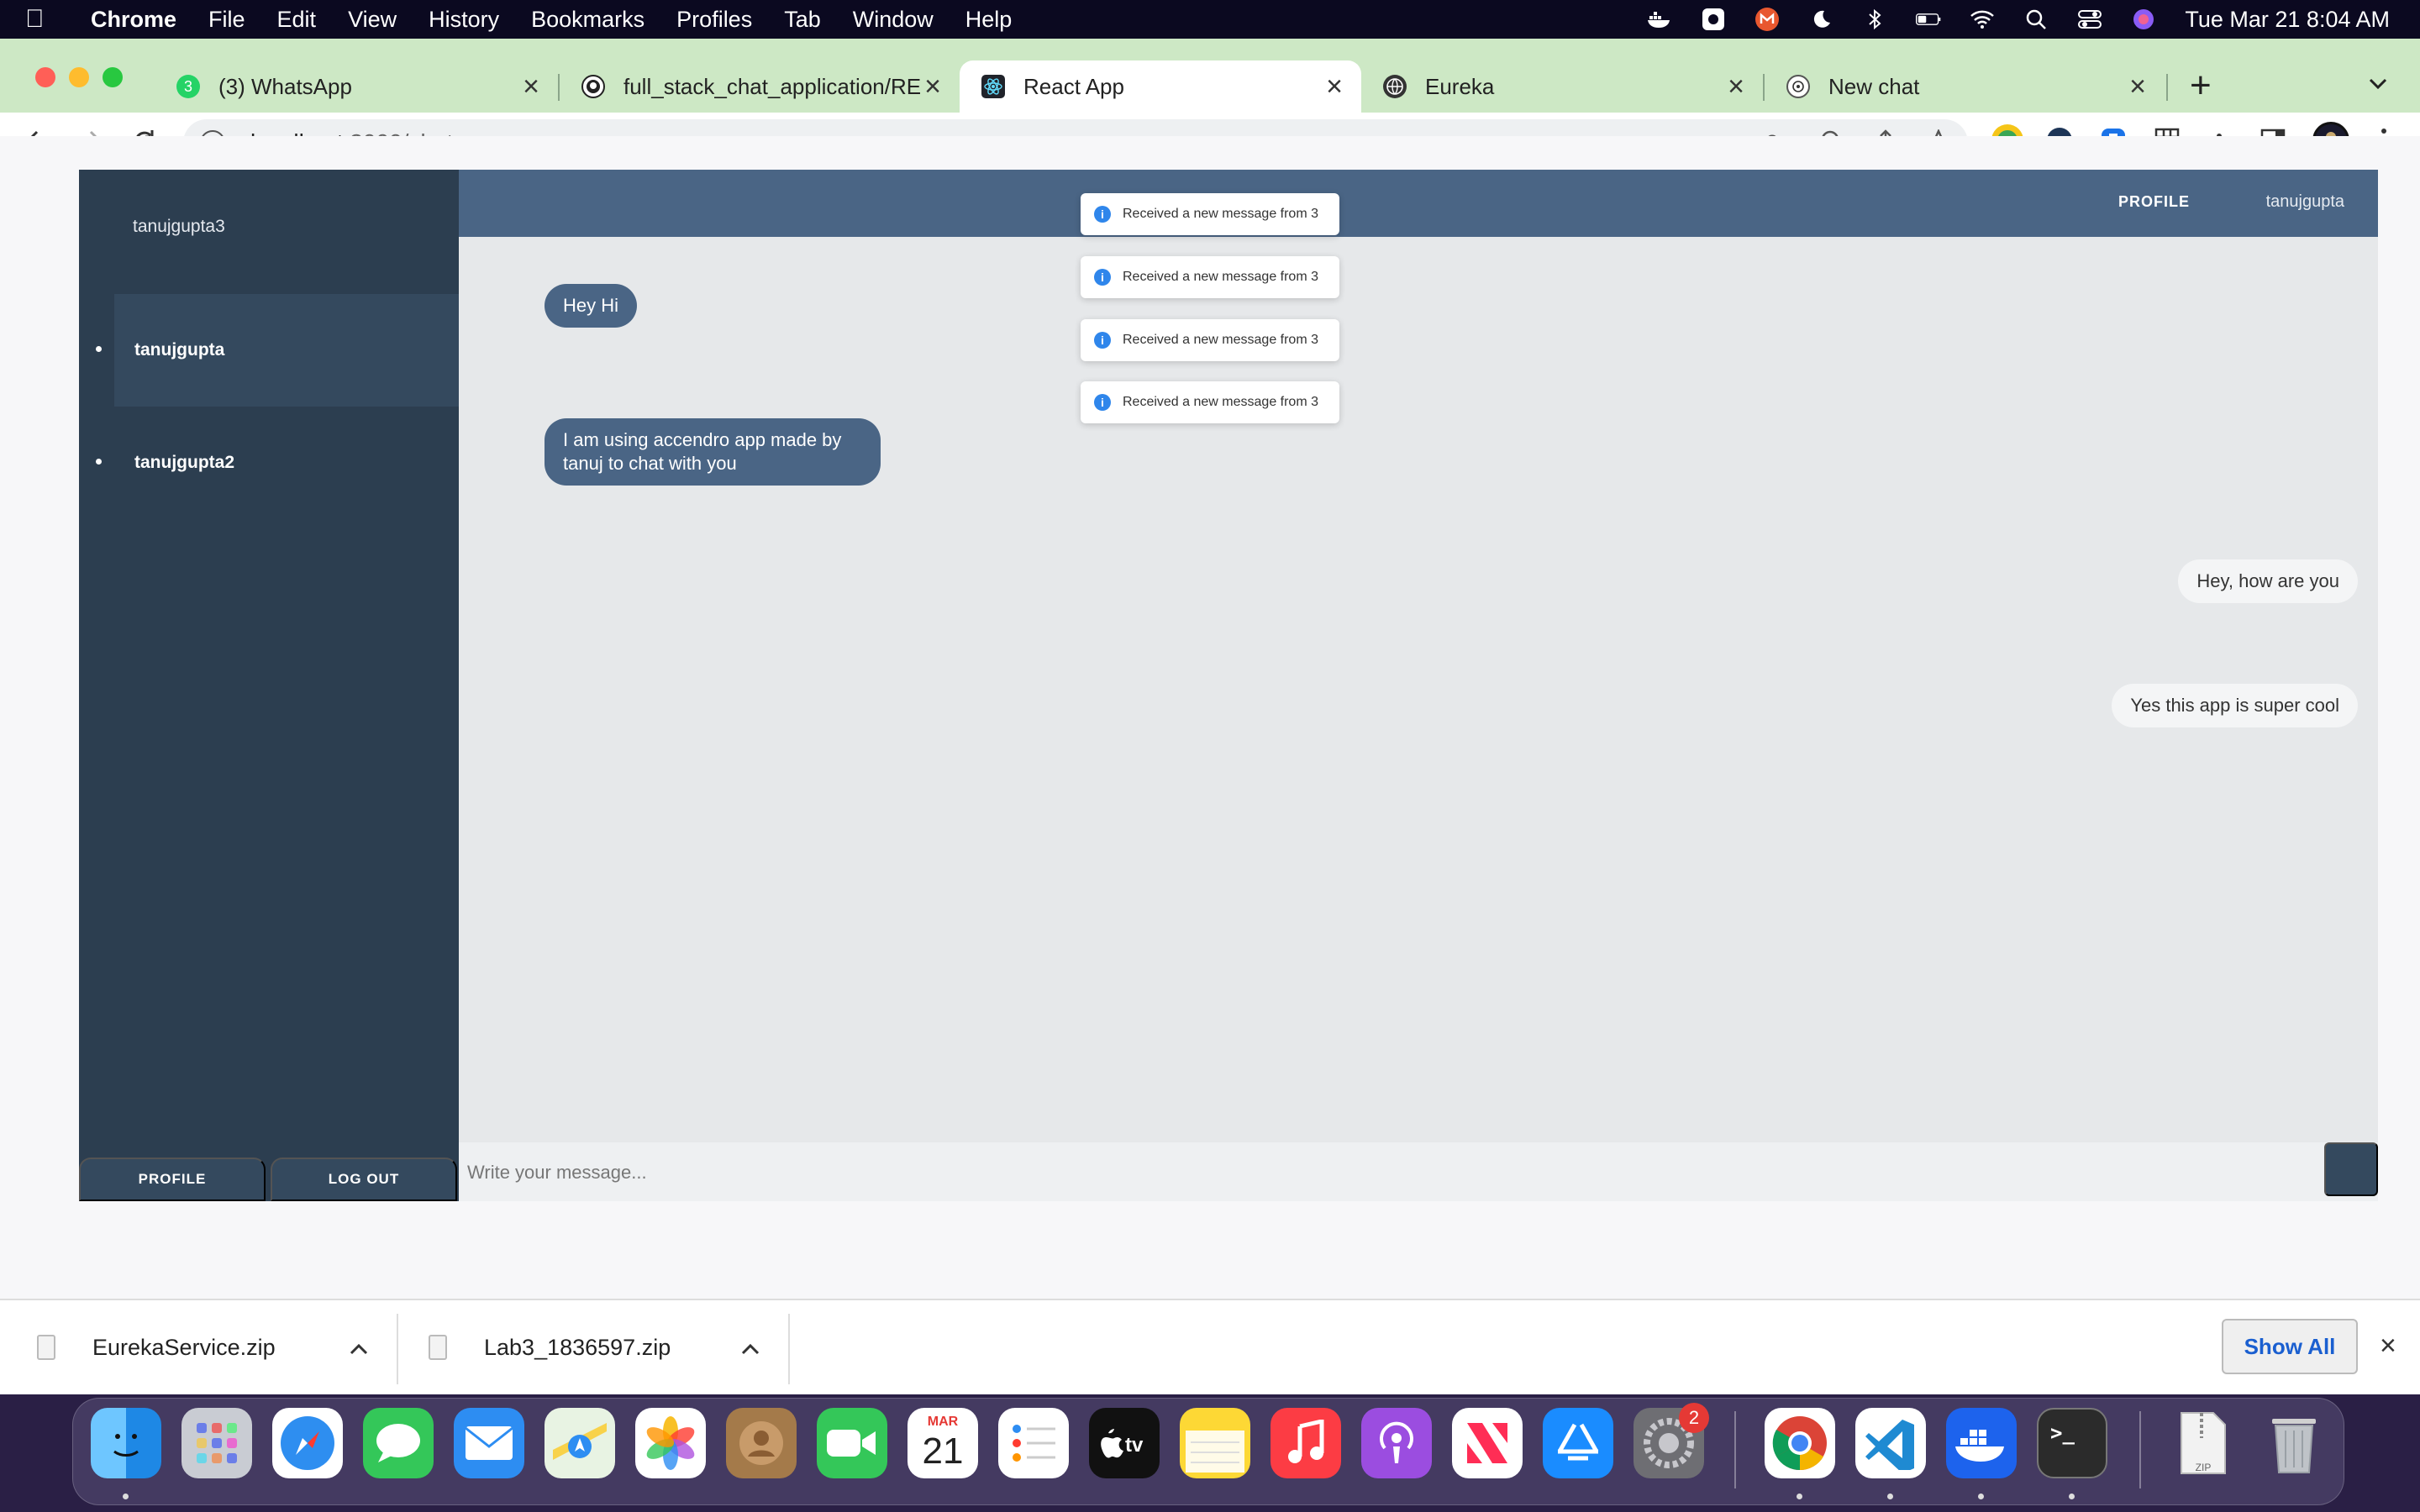 Image resolution: width=2420 pixels, height=1512 pixels. What do you see at coordinates (226, 20) in the screenshot?
I see `menu-file: File` at bounding box center [226, 20].